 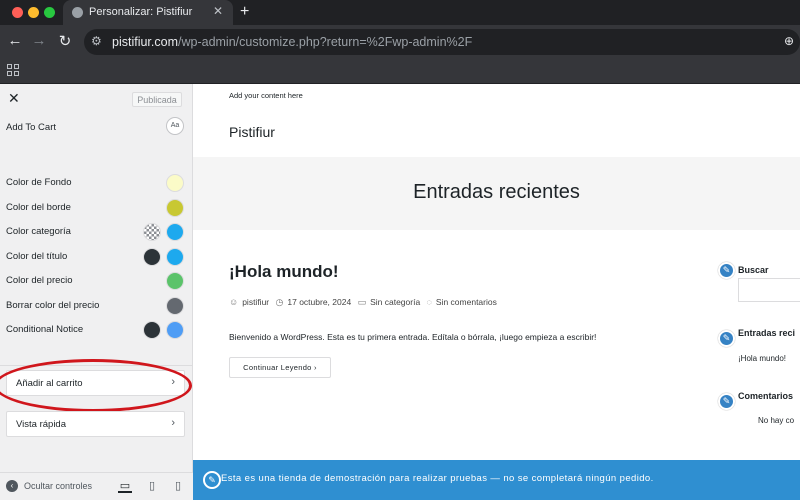 I want to click on post-author: pistifiur, so click(x=255, y=302).